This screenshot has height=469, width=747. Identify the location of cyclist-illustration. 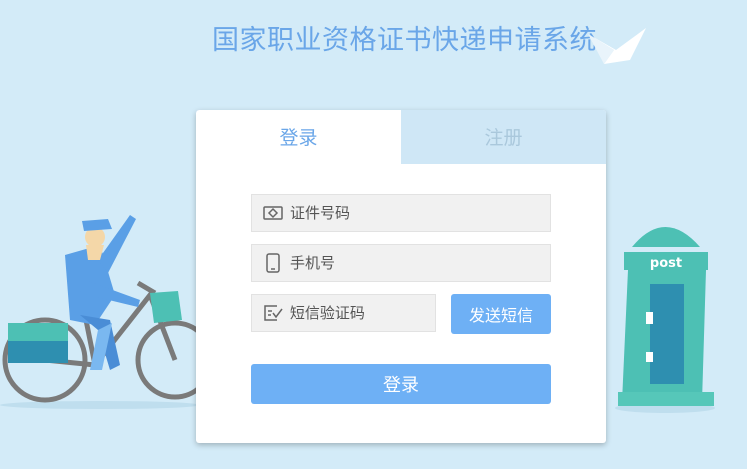
(107, 312).